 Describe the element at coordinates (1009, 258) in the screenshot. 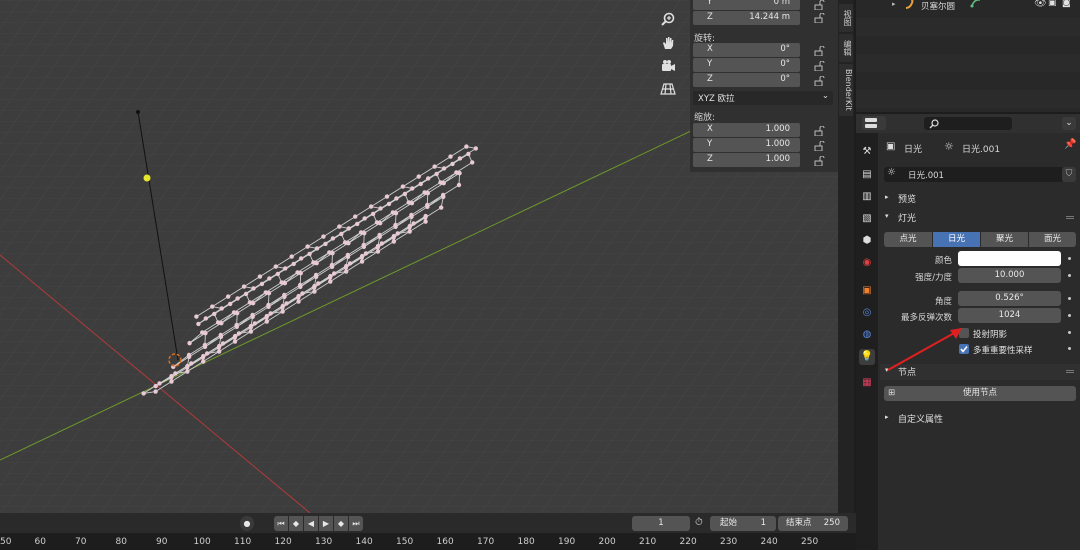

I see `color-swatch` at that location.